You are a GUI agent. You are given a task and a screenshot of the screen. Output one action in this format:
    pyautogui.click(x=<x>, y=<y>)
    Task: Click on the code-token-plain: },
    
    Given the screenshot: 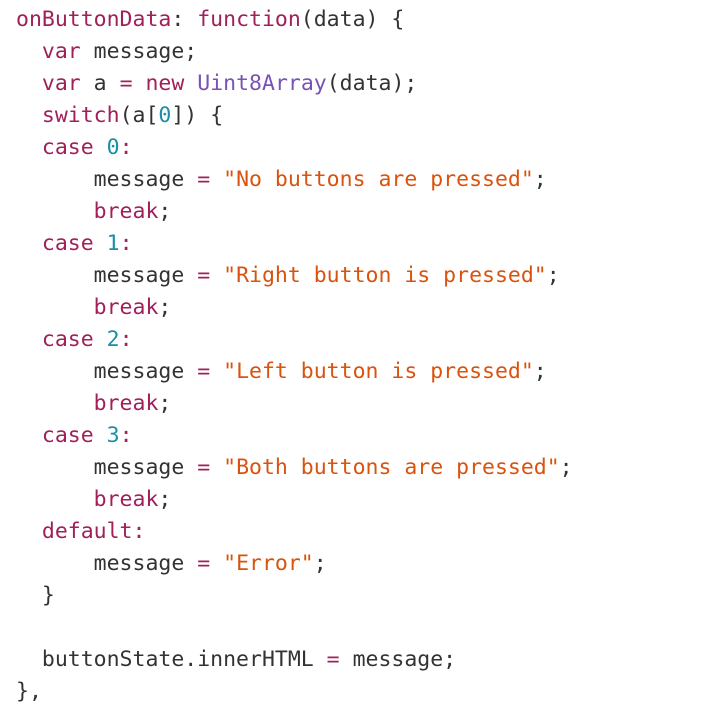 What is the action you would take?
    pyautogui.click(x=29, y=691)
    